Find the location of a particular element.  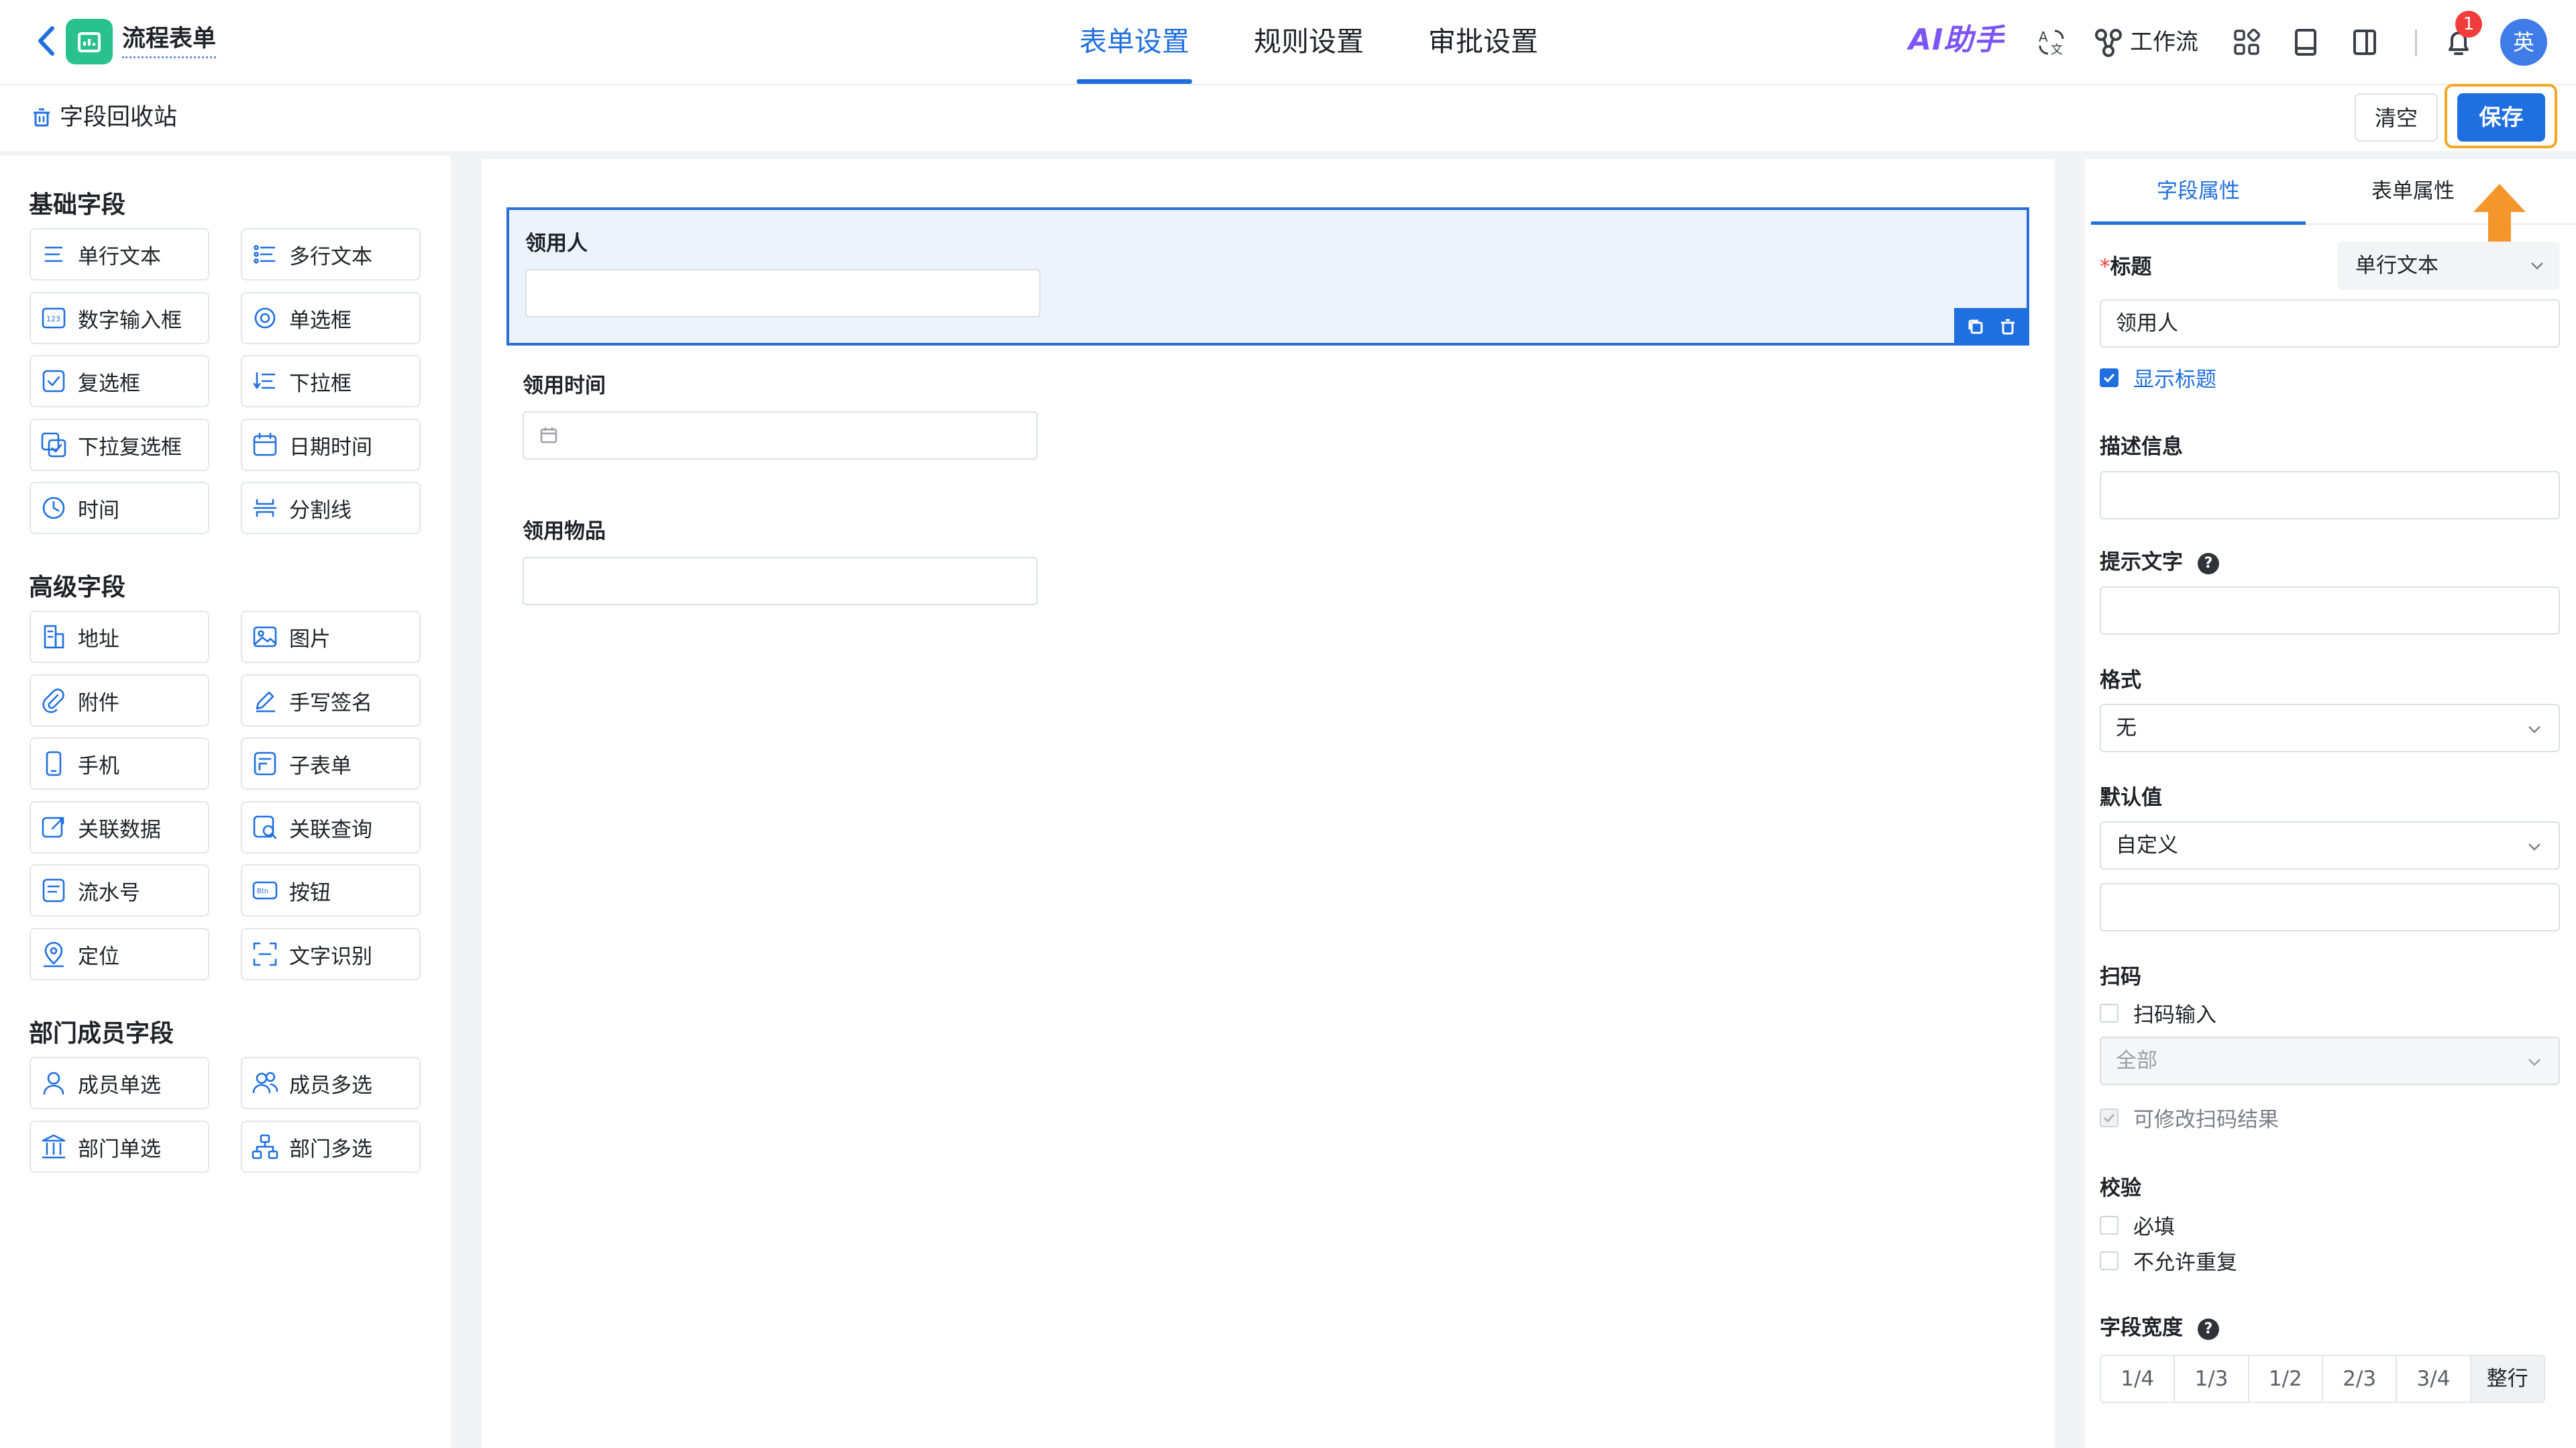

format-select: 无 is located at coordinates (2330, 728).